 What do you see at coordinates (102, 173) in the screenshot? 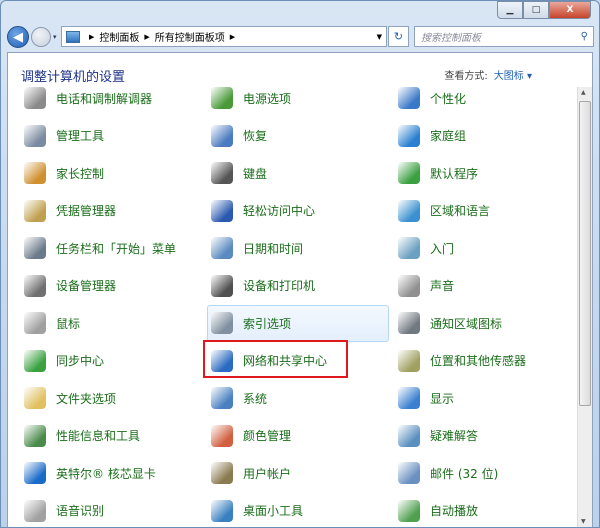
I see `item-parental: 家长控制` at bounding box center [102, 173].